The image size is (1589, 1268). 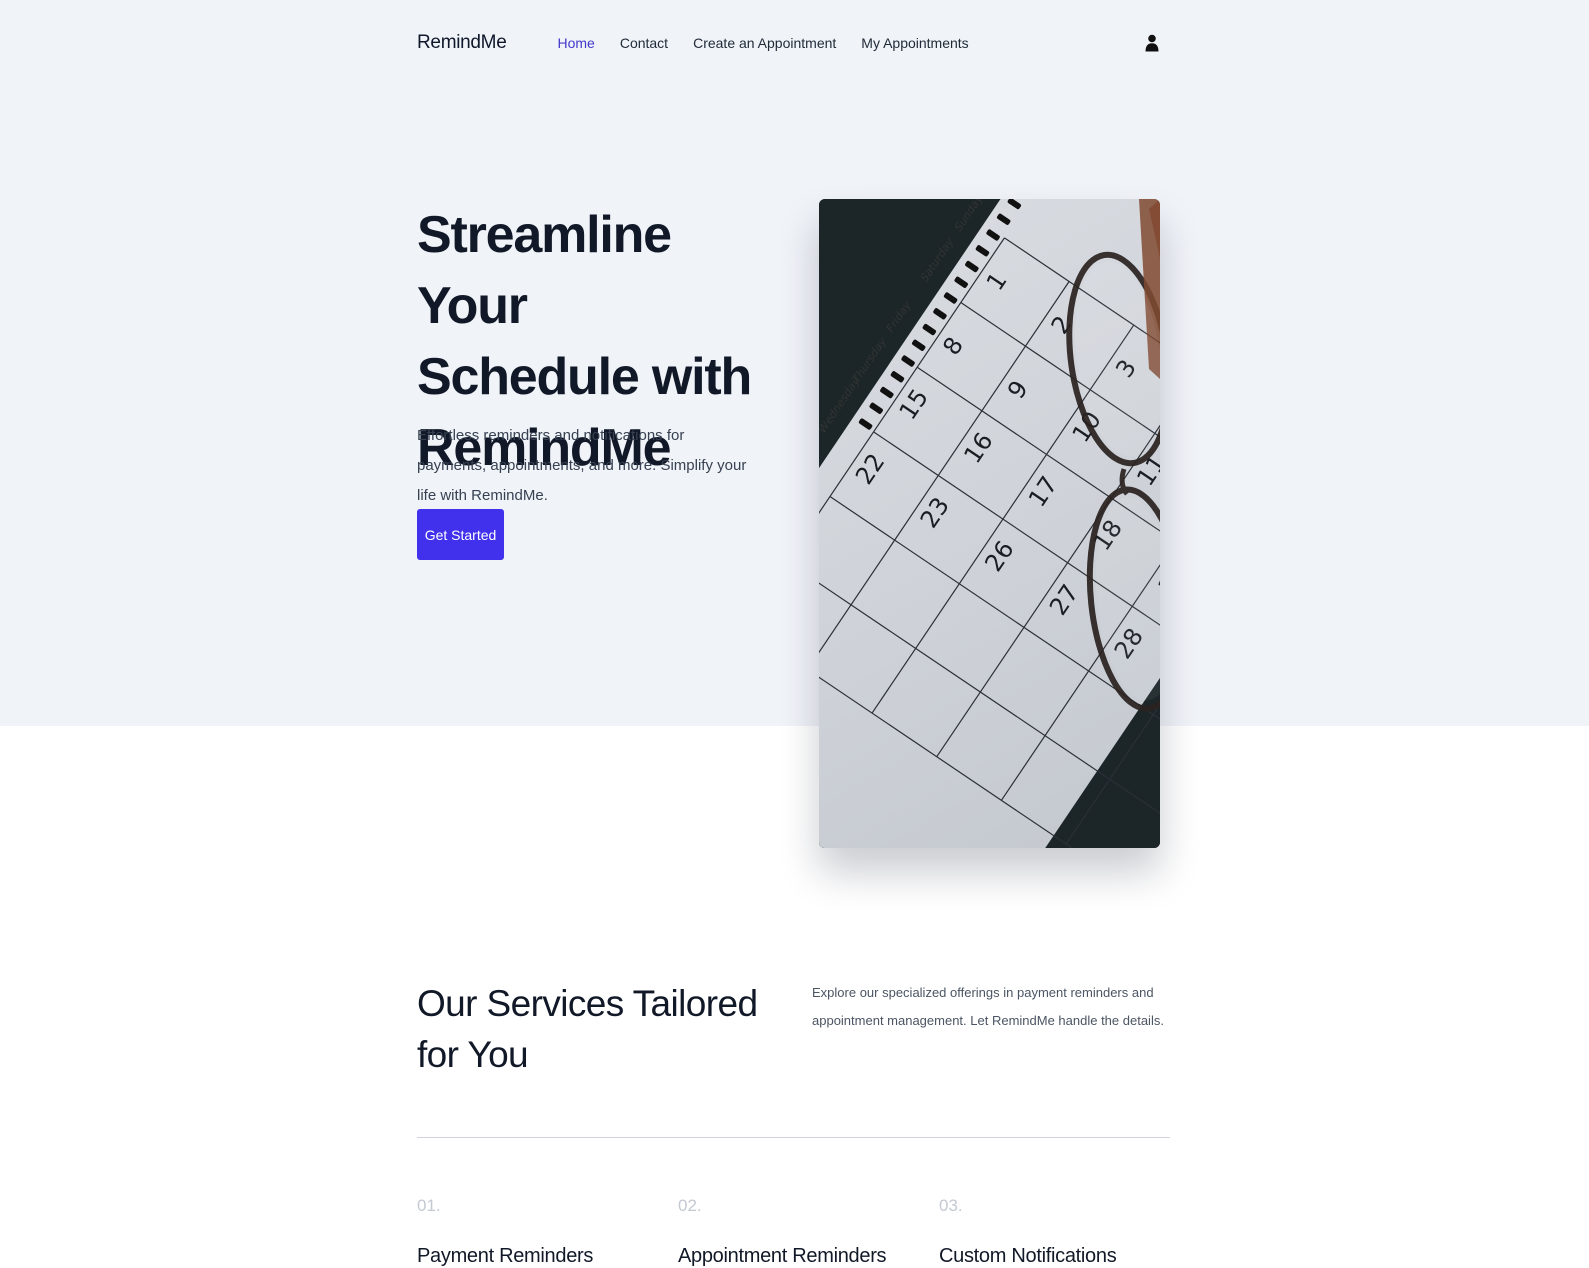 What do you see at coordinates (1059, 1232) in the screenshot?
I see `service-card-custom: 03. Custom Notifications` at bounding box center [1059, 1232].